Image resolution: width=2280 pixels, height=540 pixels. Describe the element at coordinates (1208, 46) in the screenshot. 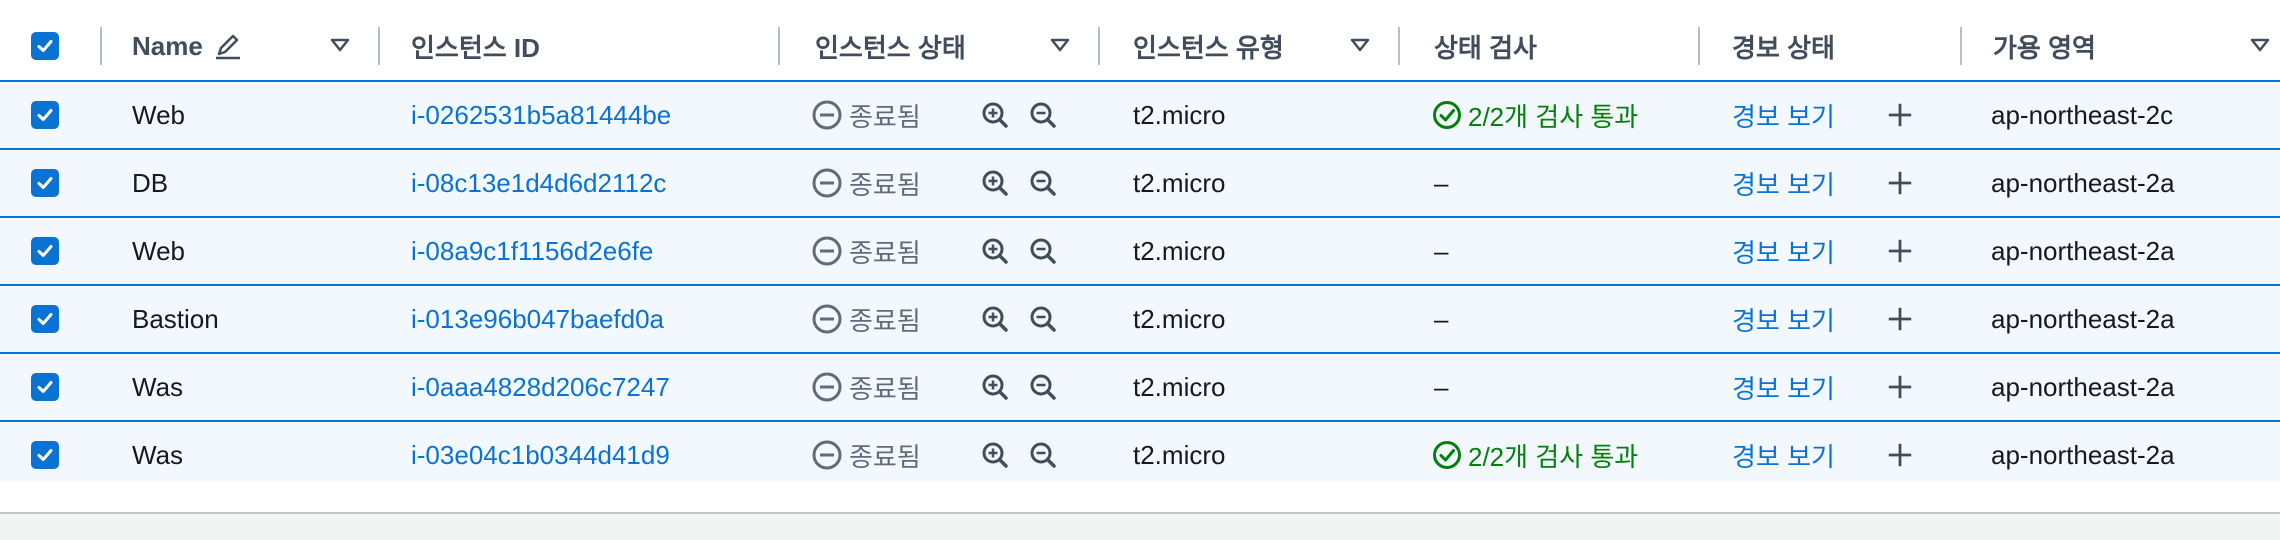

I see `column-header-instance-type: 인스턴스 유형` at that location.